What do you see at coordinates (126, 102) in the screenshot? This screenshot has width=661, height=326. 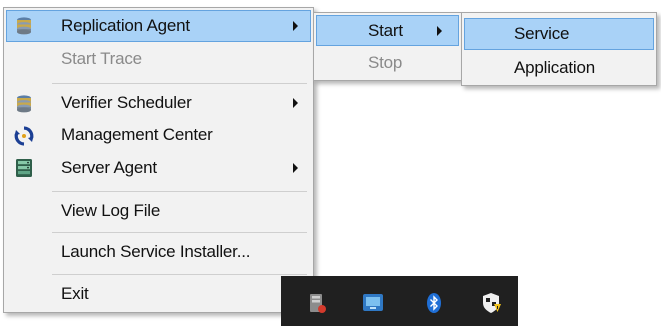 I see `menu-item-label: Verifier Scheduler` at bounding box center [126, 102].